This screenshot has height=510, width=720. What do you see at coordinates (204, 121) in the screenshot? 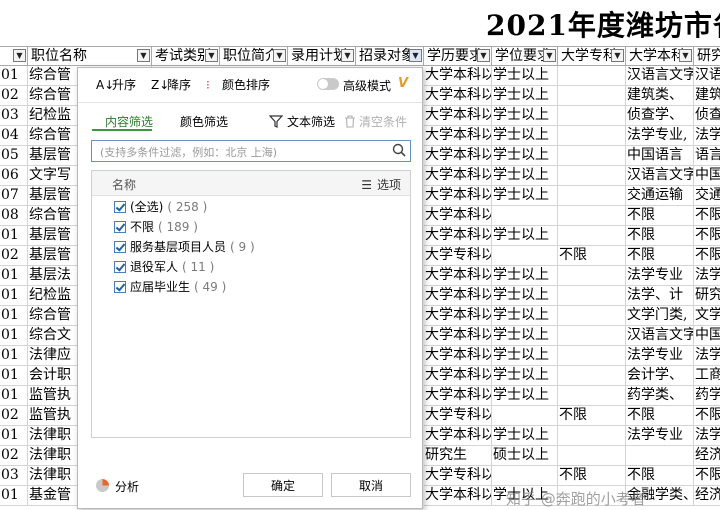
I see `tab-color-filter: 颜色筛选` at bounding box center [204, 121].